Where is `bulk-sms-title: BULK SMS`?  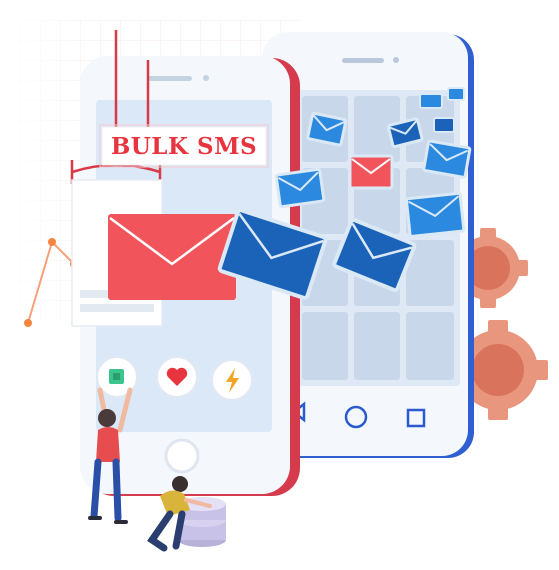
bulk-sms-title: BULK SMS is located at coordinates (184, 146).